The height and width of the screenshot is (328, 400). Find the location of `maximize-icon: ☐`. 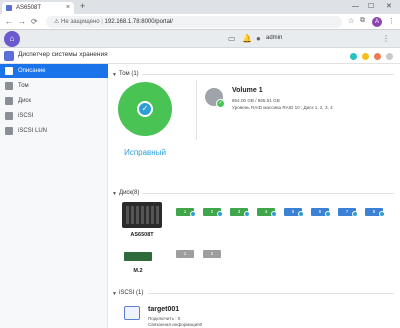

maximize-icon: ☐ is located at coordinates (371, 6).